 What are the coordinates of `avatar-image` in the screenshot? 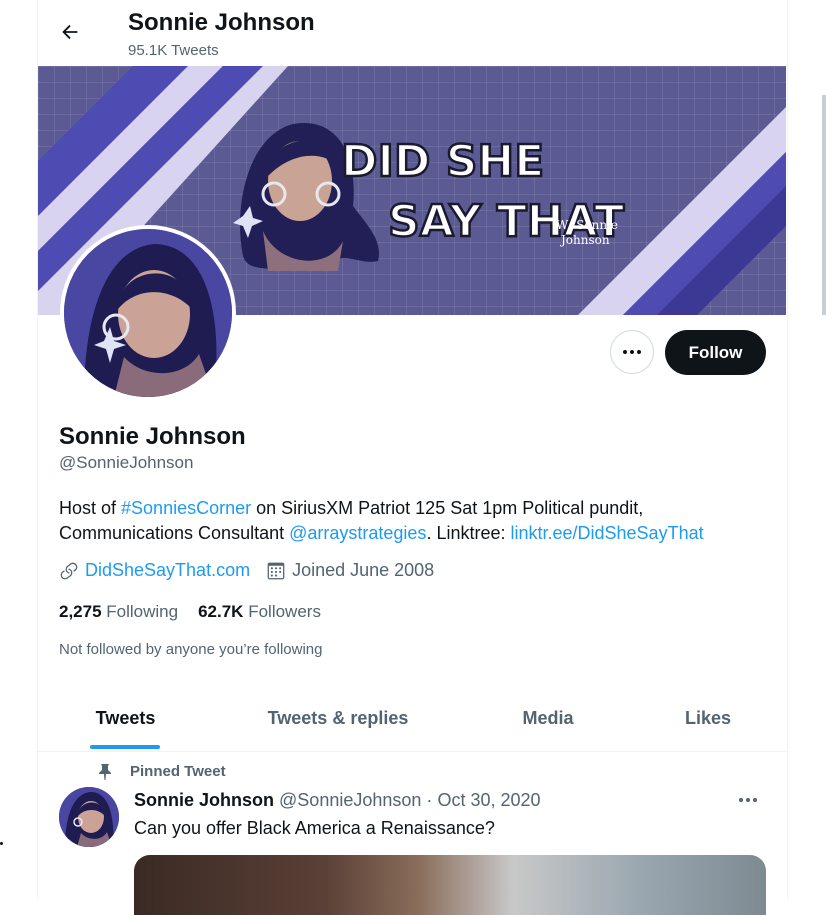 It's located at (148, 313).